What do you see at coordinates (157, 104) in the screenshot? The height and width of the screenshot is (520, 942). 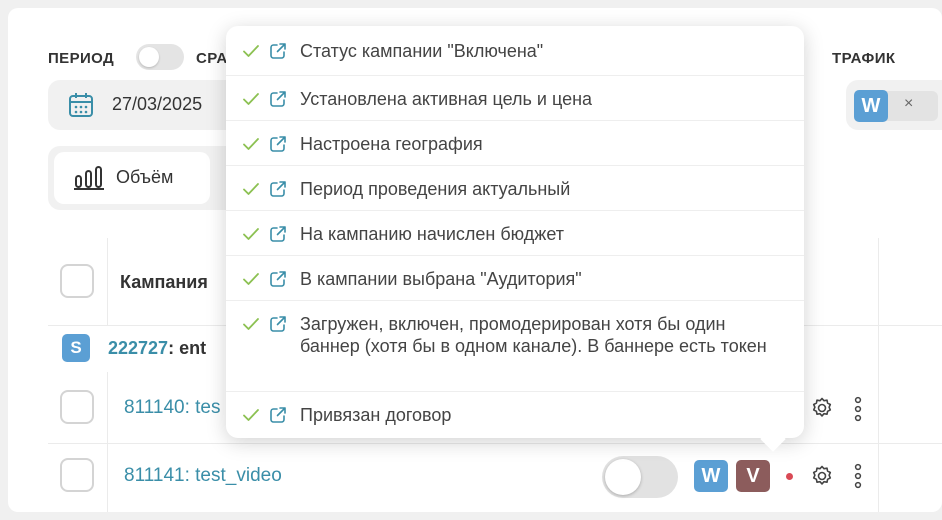 I see `date-value: 27/03/2025` at bounding box center [157, 104].